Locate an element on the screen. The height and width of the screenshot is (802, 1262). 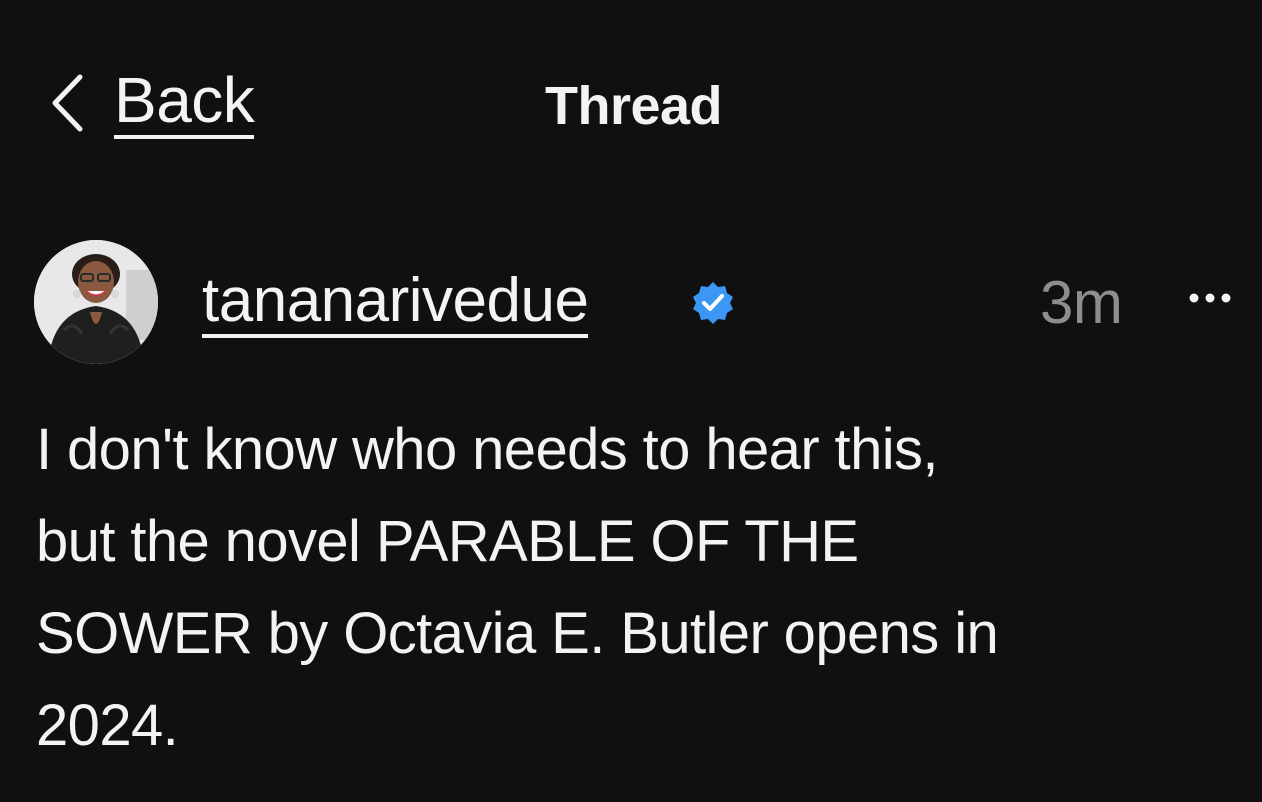
post-timestamp: 3m is located at coordinates (1081, 302).